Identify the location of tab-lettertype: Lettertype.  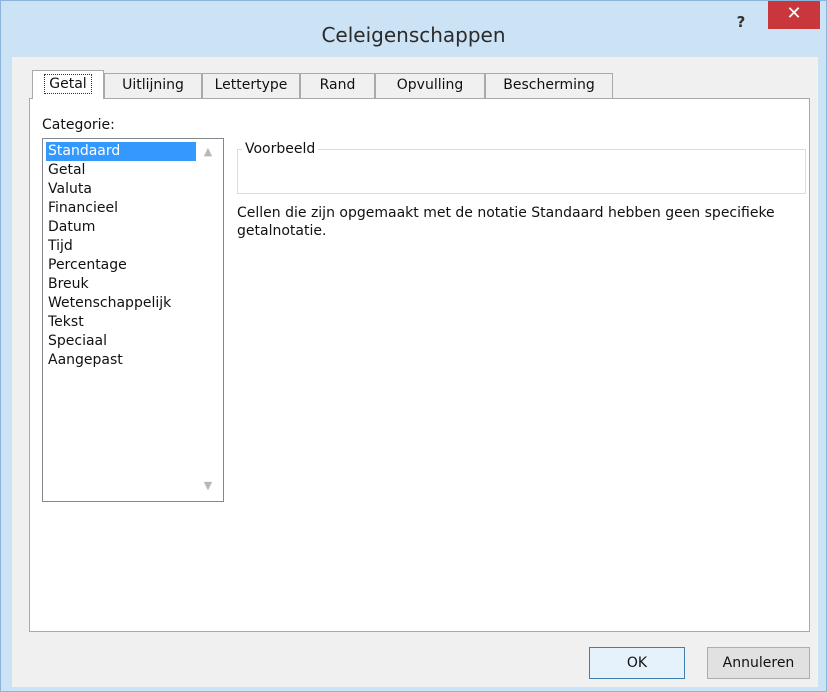
(251, 85).